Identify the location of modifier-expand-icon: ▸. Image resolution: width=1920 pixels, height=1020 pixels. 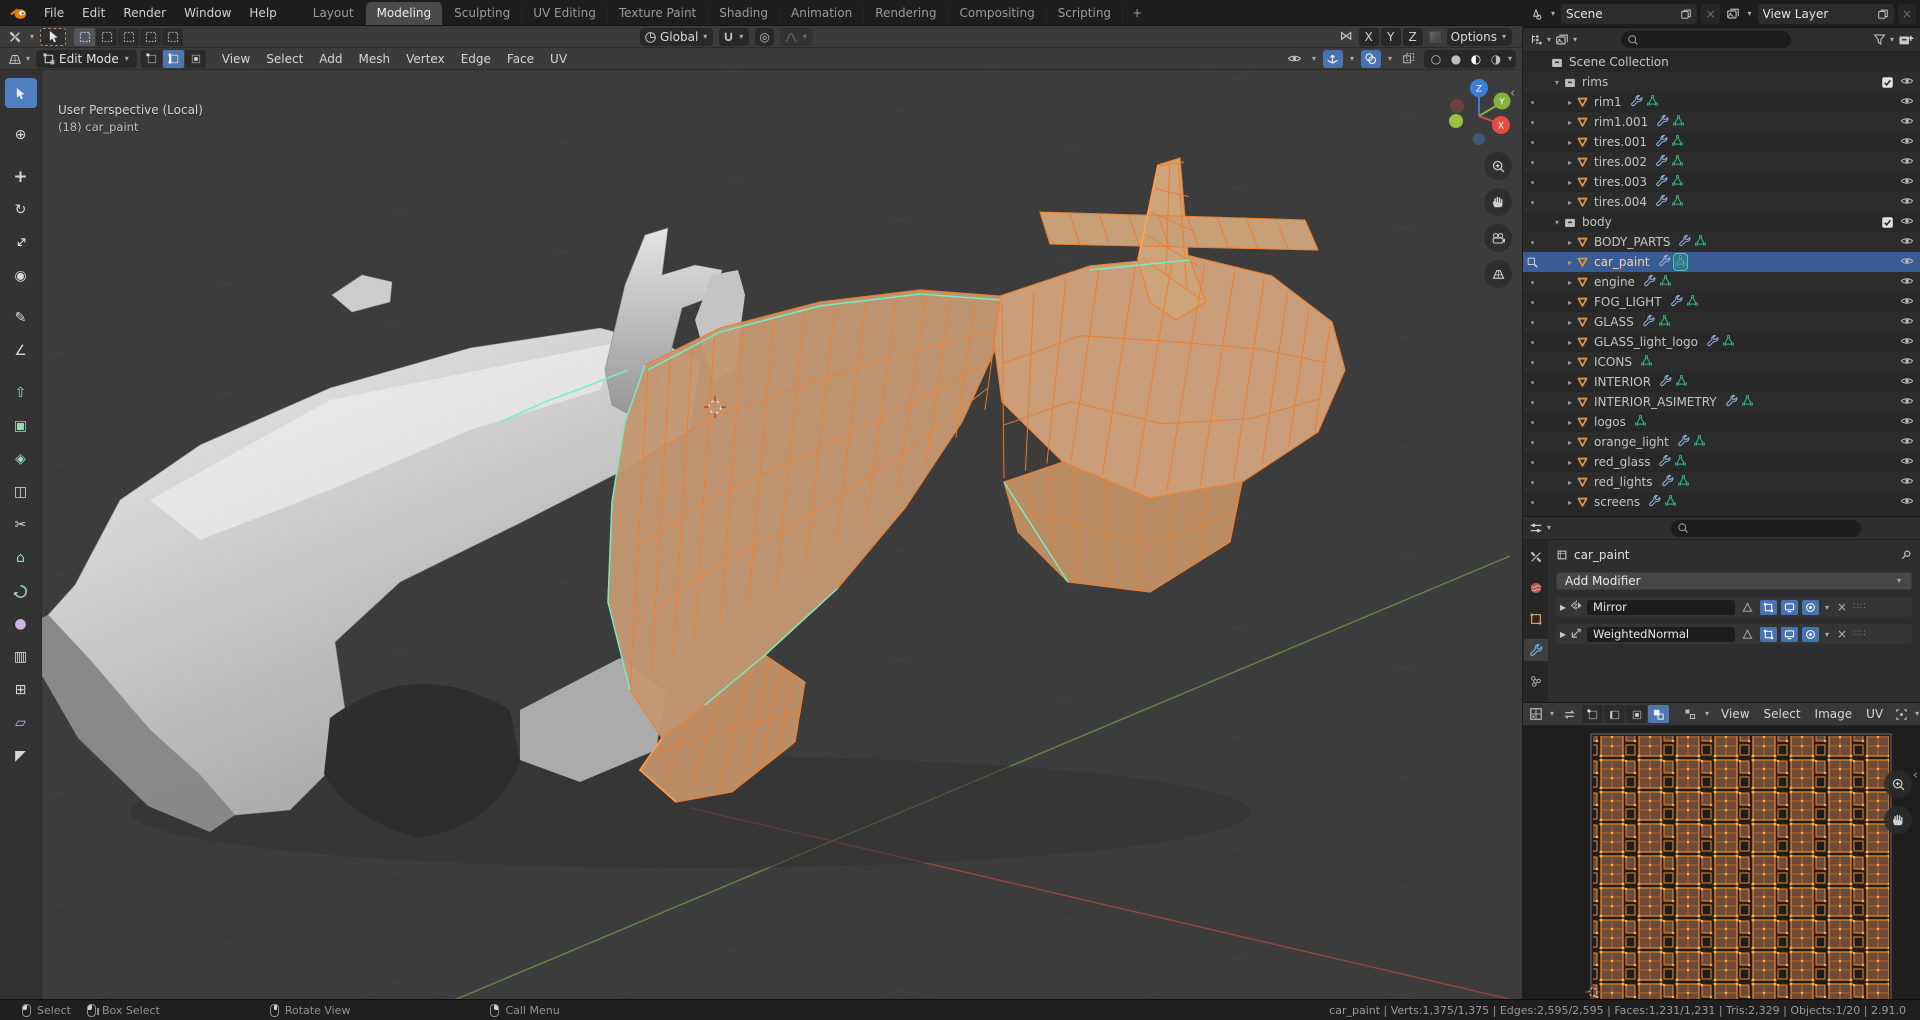
(1563, 634).